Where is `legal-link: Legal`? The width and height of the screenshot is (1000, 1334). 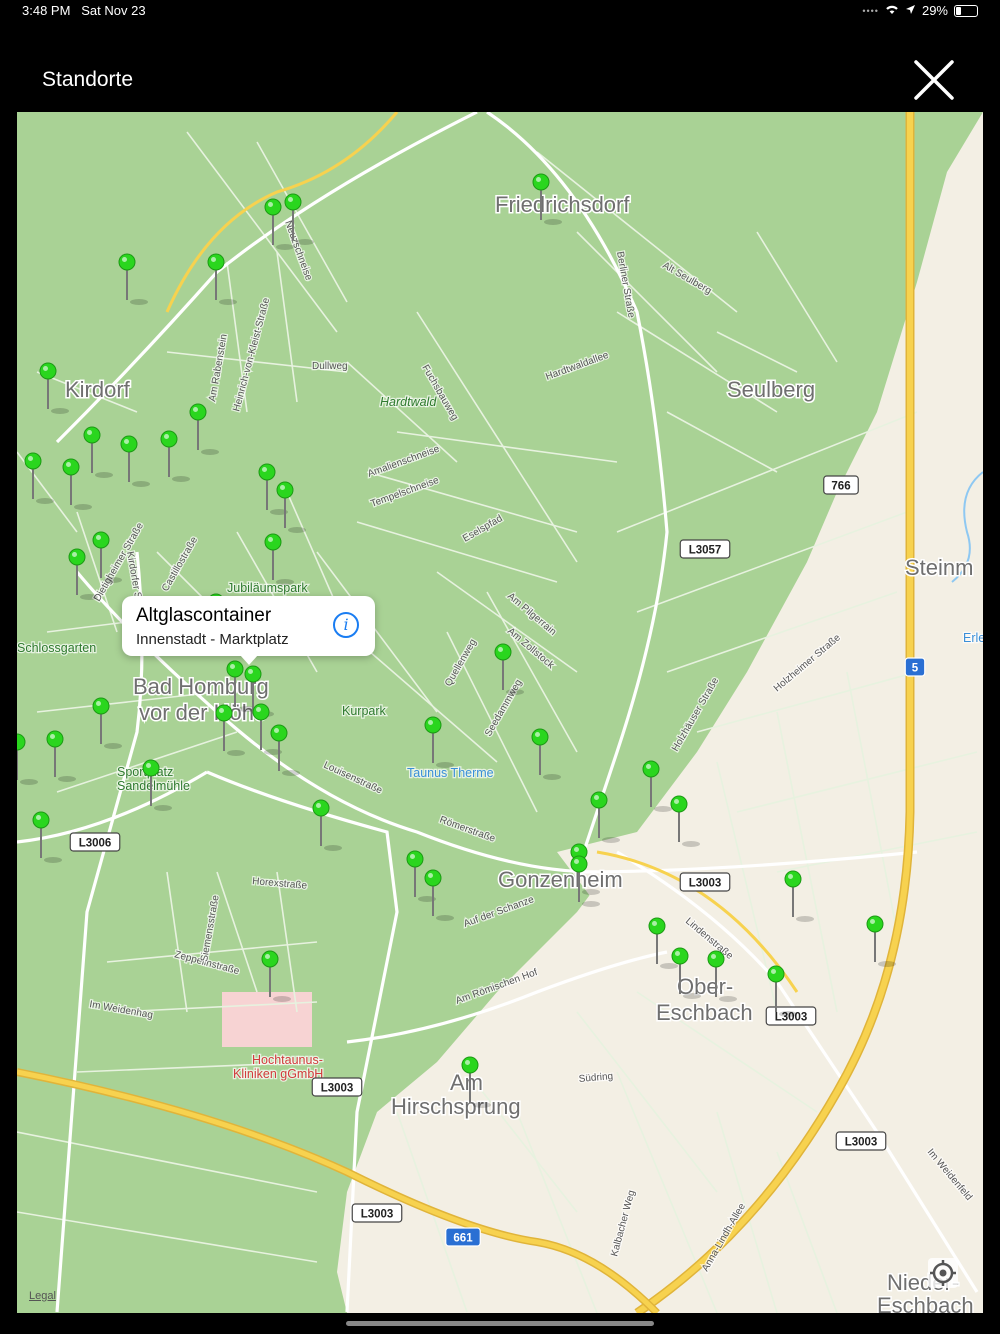 legal-link: Legal is located at coordinates (42, 1296).